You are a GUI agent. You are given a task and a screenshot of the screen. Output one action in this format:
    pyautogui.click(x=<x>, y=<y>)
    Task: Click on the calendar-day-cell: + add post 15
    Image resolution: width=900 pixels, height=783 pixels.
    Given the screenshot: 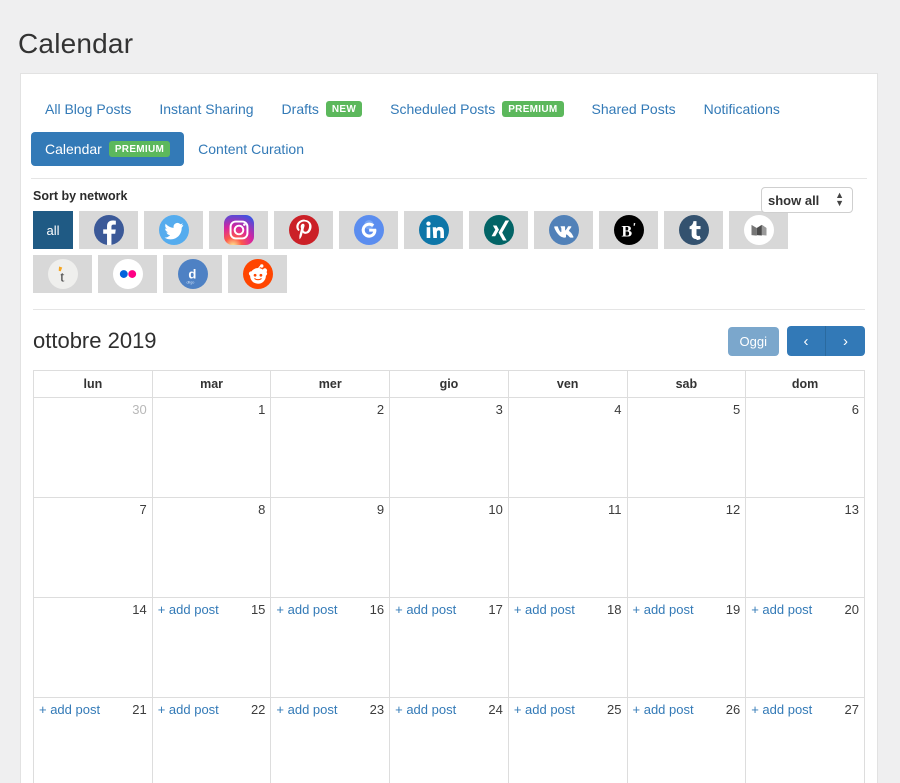 What is the action you would take?
    pyautogui.click(x=211, y=647)
    